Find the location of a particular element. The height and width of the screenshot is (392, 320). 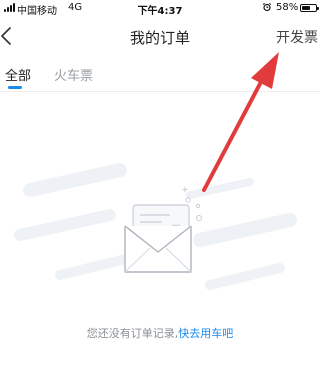

page-title: 我的订单 is located at coordinates (159, 38).